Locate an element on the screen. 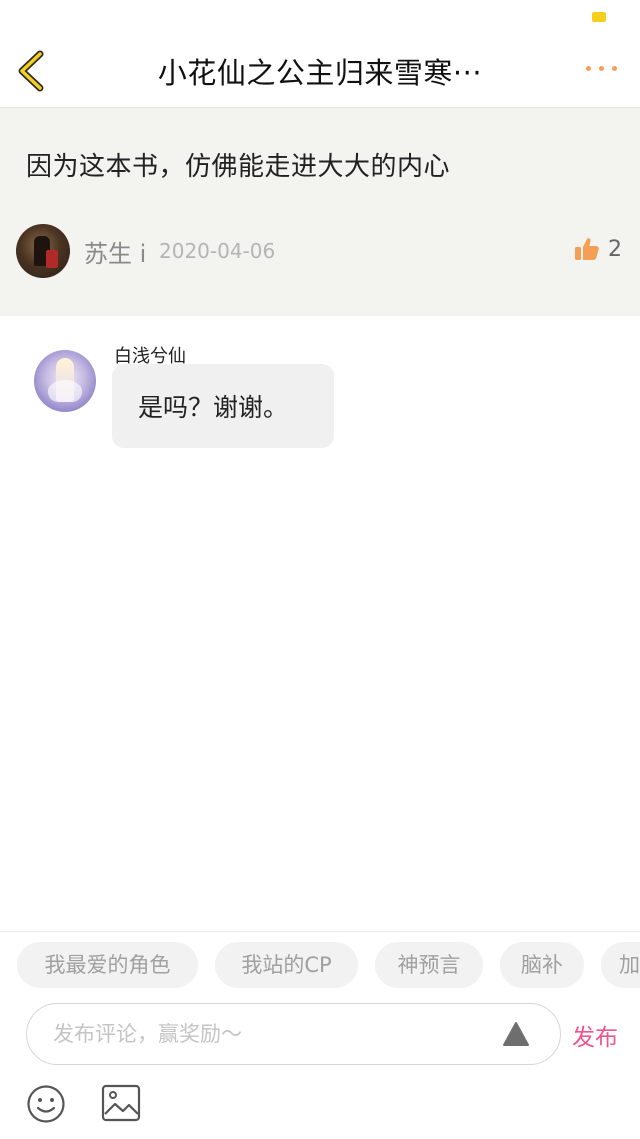 This screenshot has width=640, height=1139. post-date: 2020-04-06 is located at coordinates (217, 251).